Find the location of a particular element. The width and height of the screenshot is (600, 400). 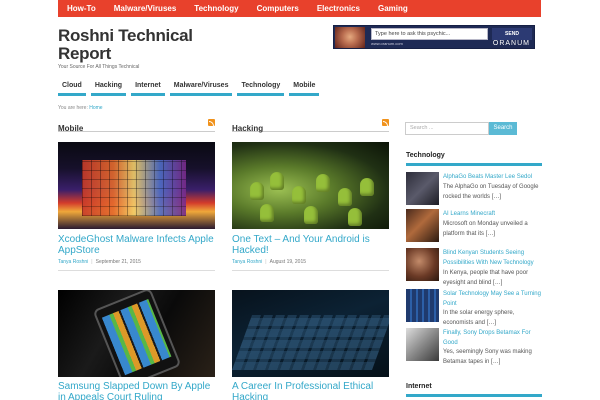

top-nav-item-how-to: How-To is located at coordinates (81, 8).